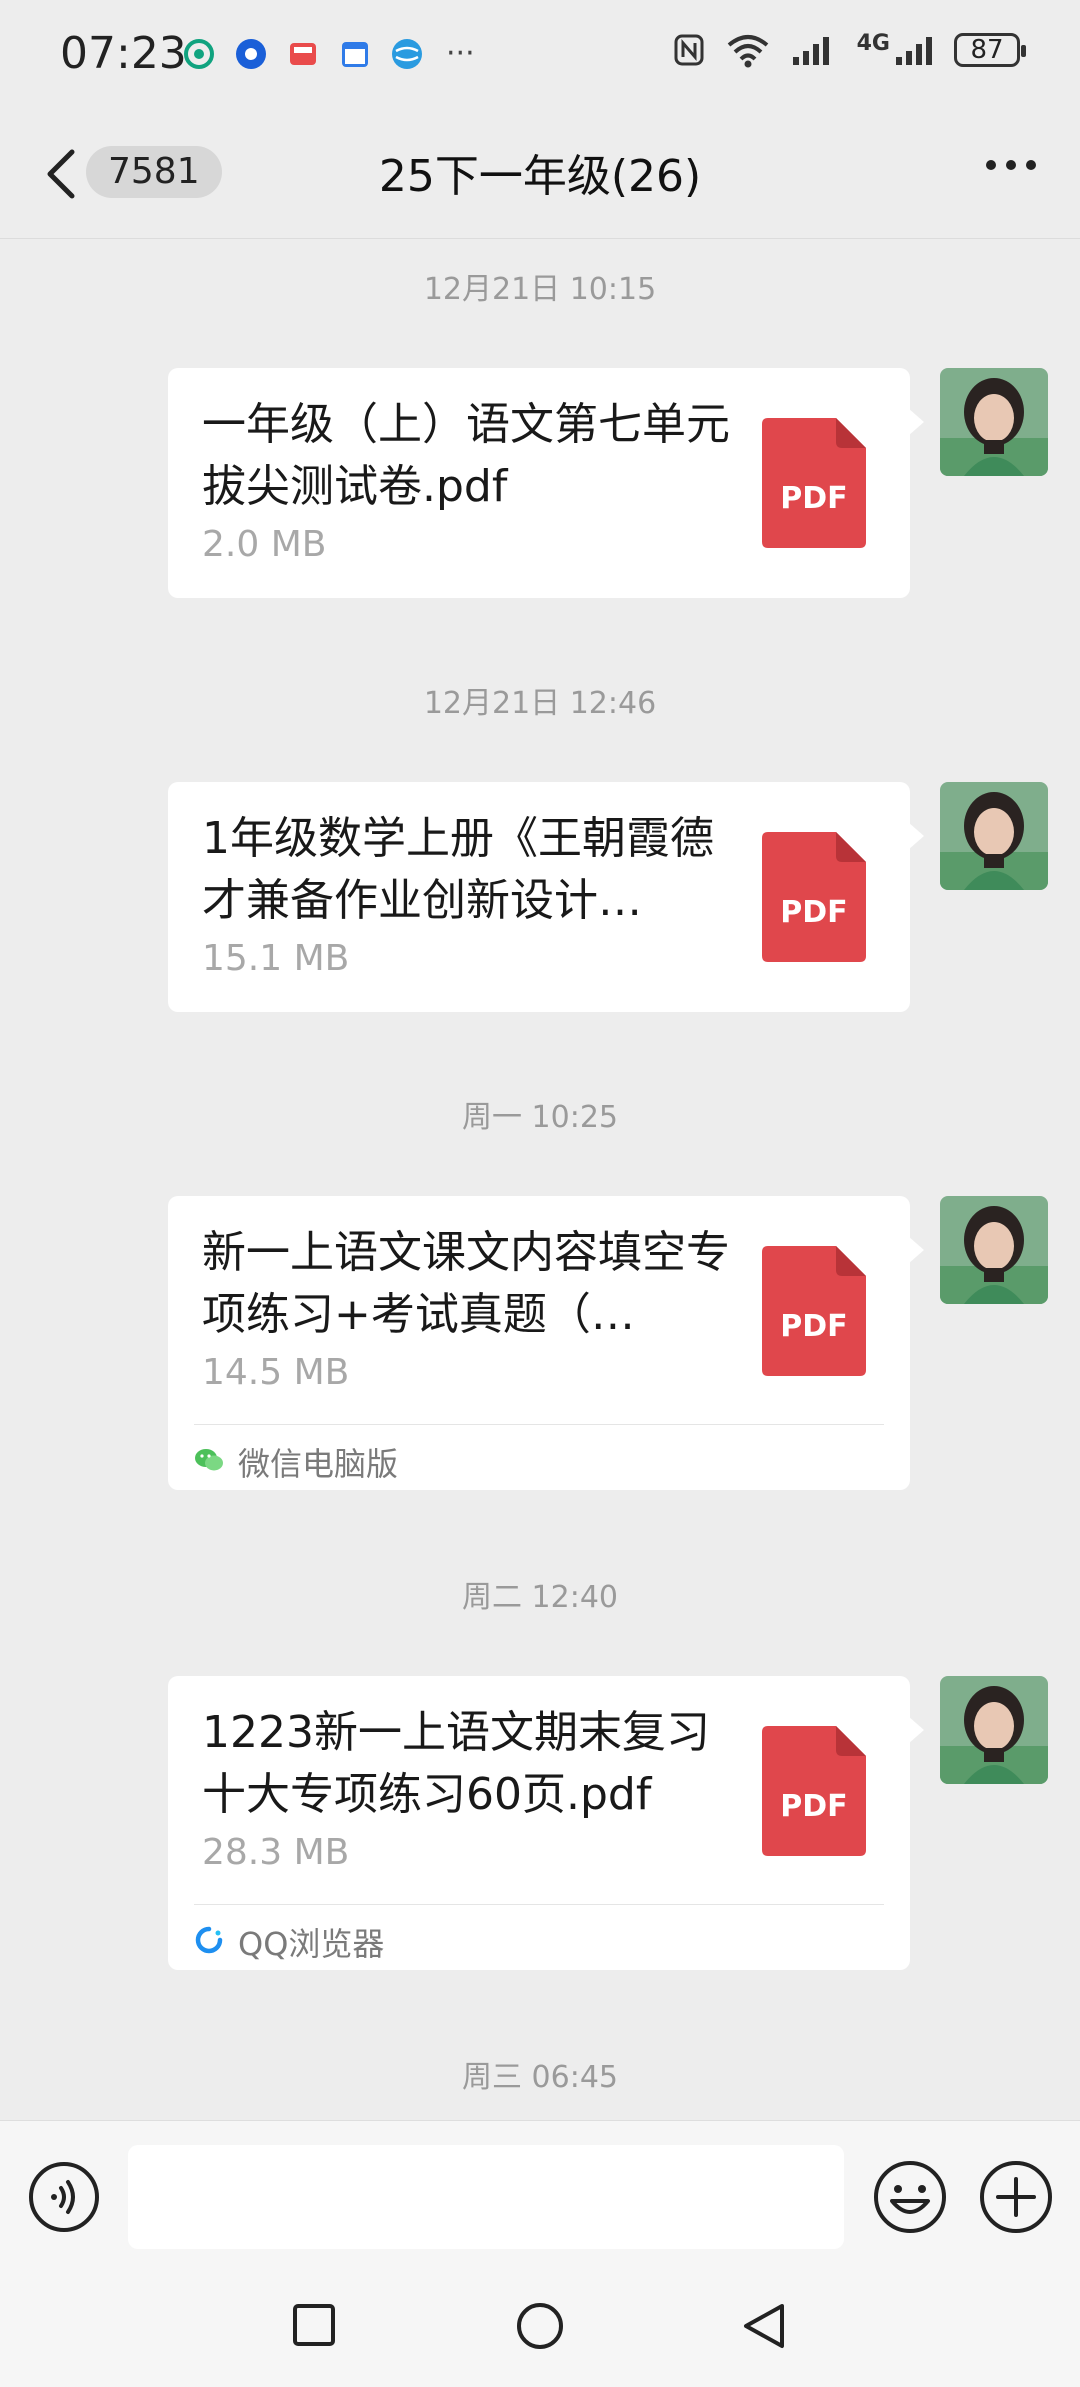 The height and width of the screenshot is (2387, 1080). Describe the element at coordinates (539, 1458) in the screenshot. I see `file-source: 微信电脑版` at that location.